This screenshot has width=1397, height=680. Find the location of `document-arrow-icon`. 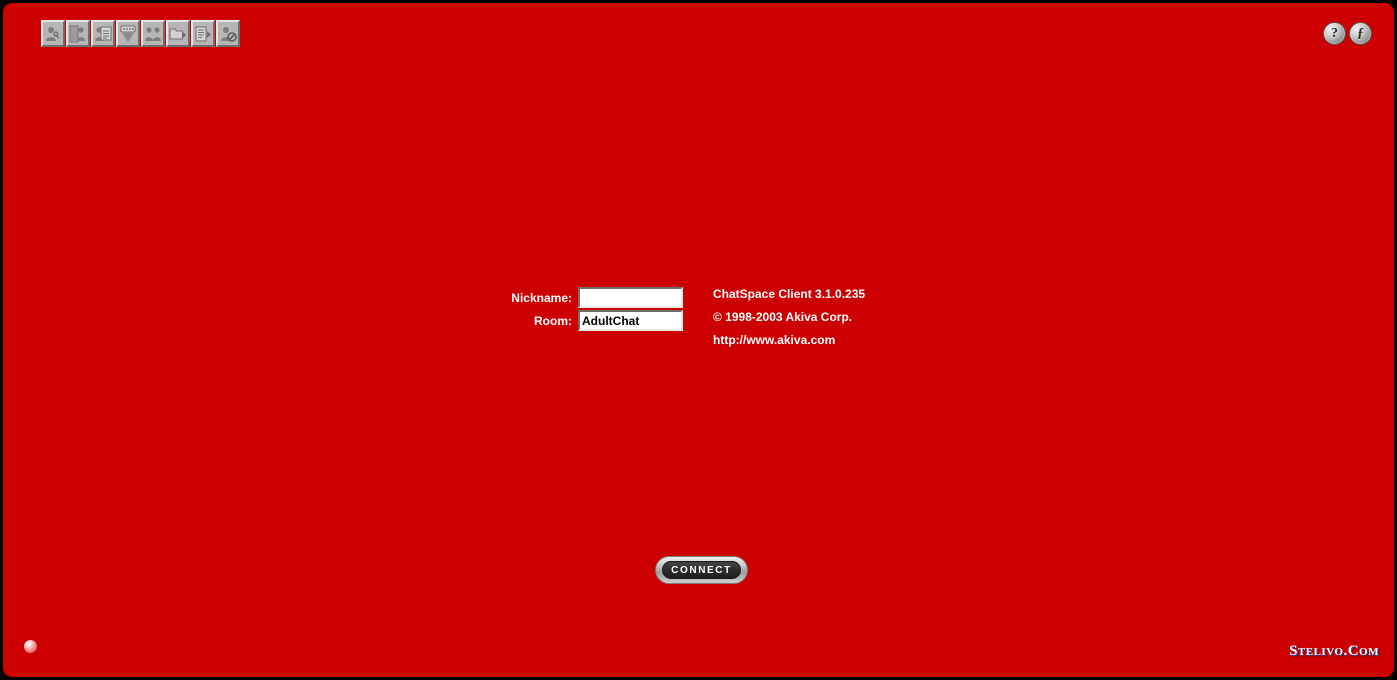

document-arrow-icon is located at coordinates (203, 33).